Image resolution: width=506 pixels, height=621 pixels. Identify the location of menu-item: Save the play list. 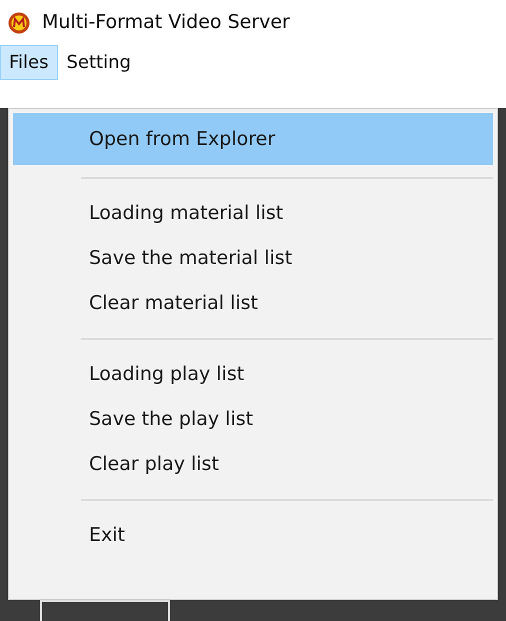
(253, 419).